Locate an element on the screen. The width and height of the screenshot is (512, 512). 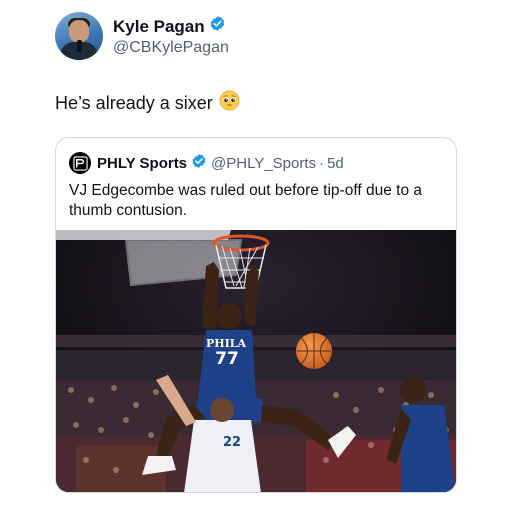
post-header: Kyle Pagan @CBKylePagan is located at coordinates (142, 36).